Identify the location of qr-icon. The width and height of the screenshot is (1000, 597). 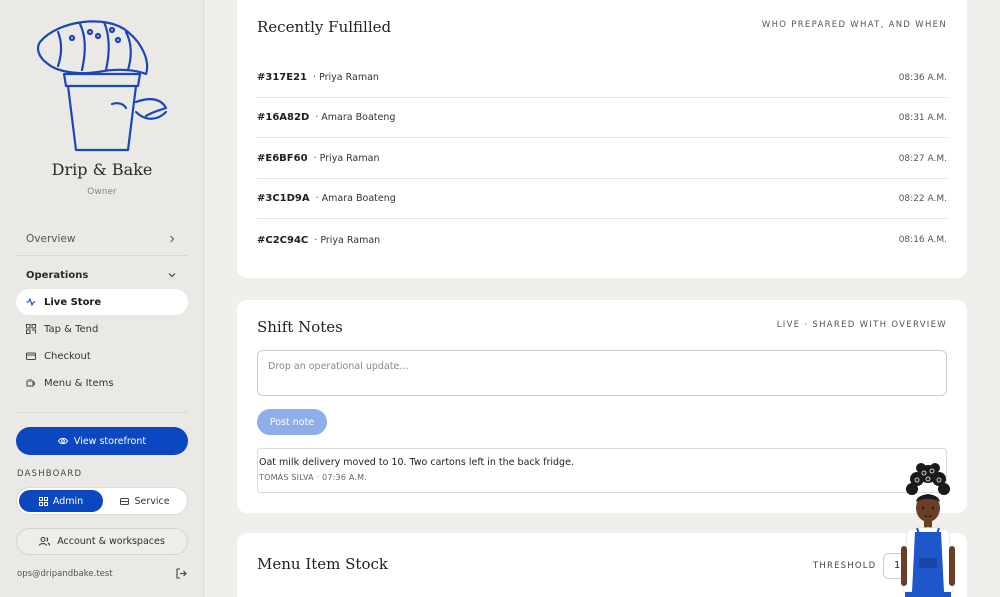
(31, 329).